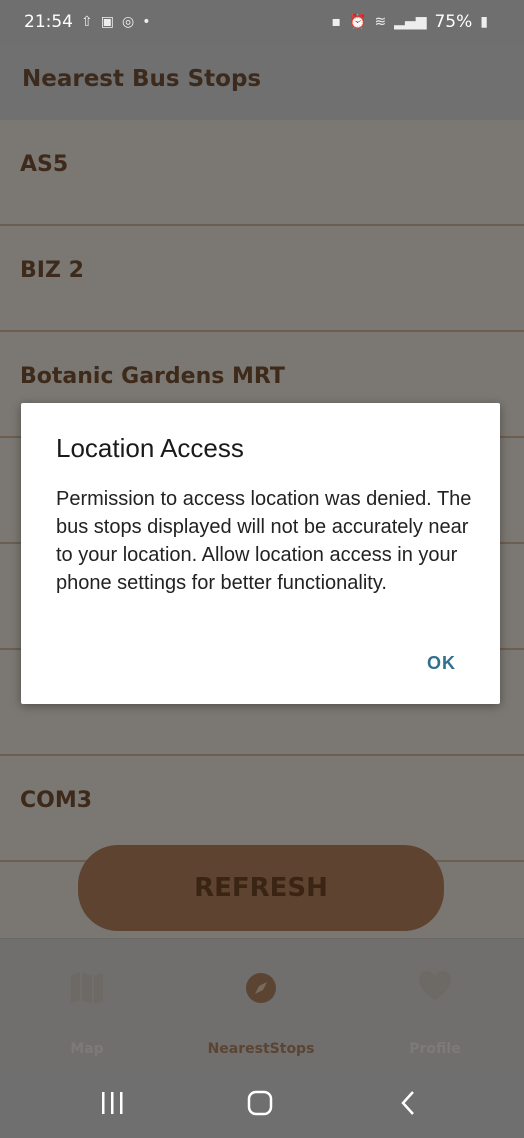 The image size is (524, 1138). Describe the element at coordinates (435, 1049) in the screenshot. I see `nav-label-profile: Profile` at that location.